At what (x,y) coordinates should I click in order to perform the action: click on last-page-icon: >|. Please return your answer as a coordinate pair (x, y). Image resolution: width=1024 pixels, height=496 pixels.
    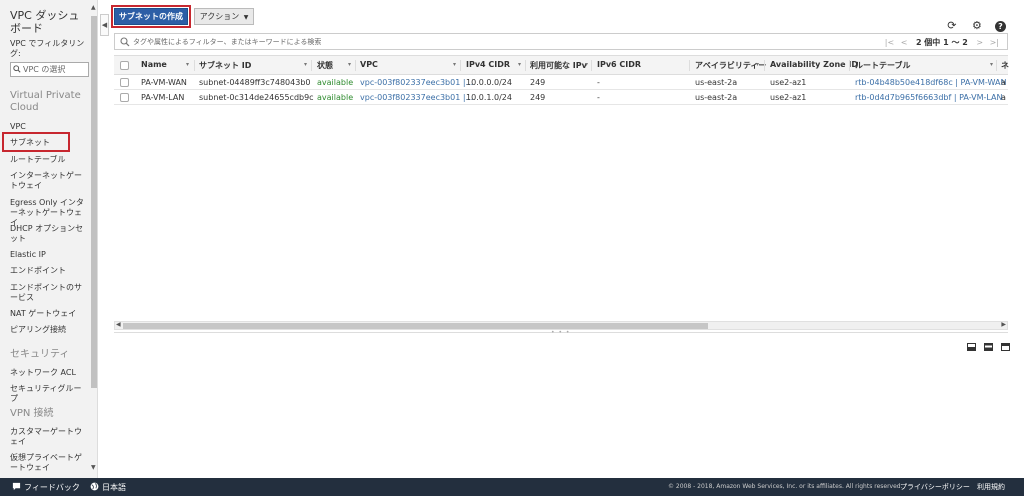
    Looking at the image, I should click on (994, 42).